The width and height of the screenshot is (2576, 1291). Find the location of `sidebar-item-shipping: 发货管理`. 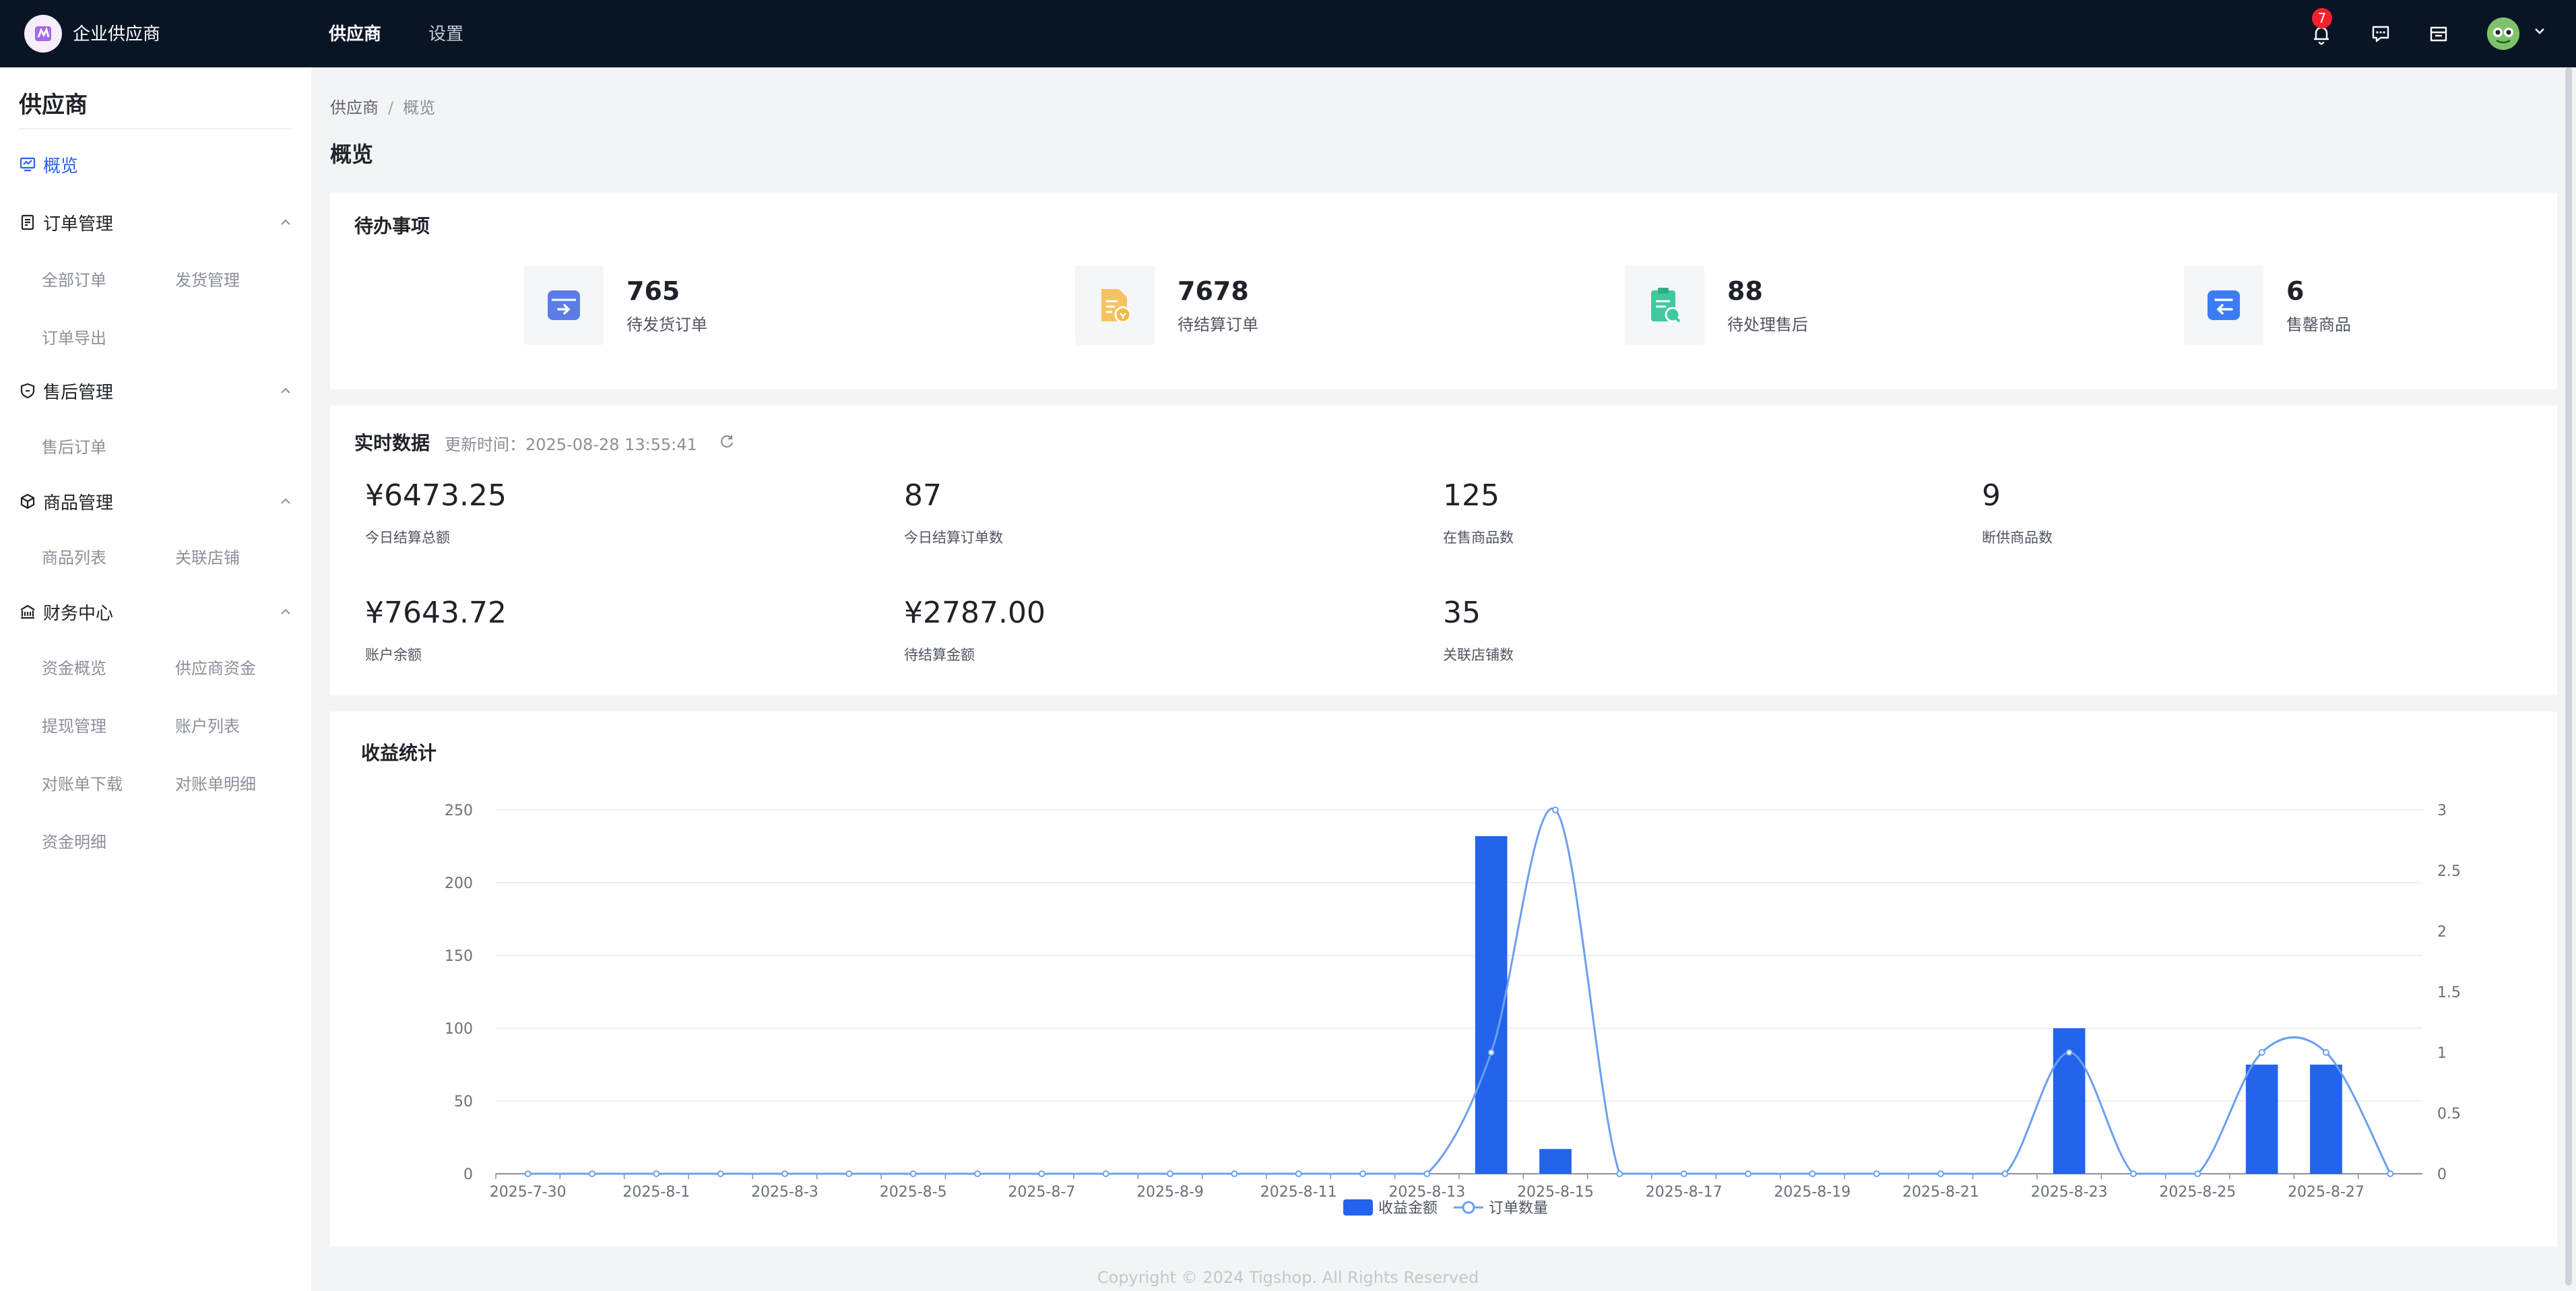

sidebar-item-shipping: 发货管理 is located at coordinates (207, 278).